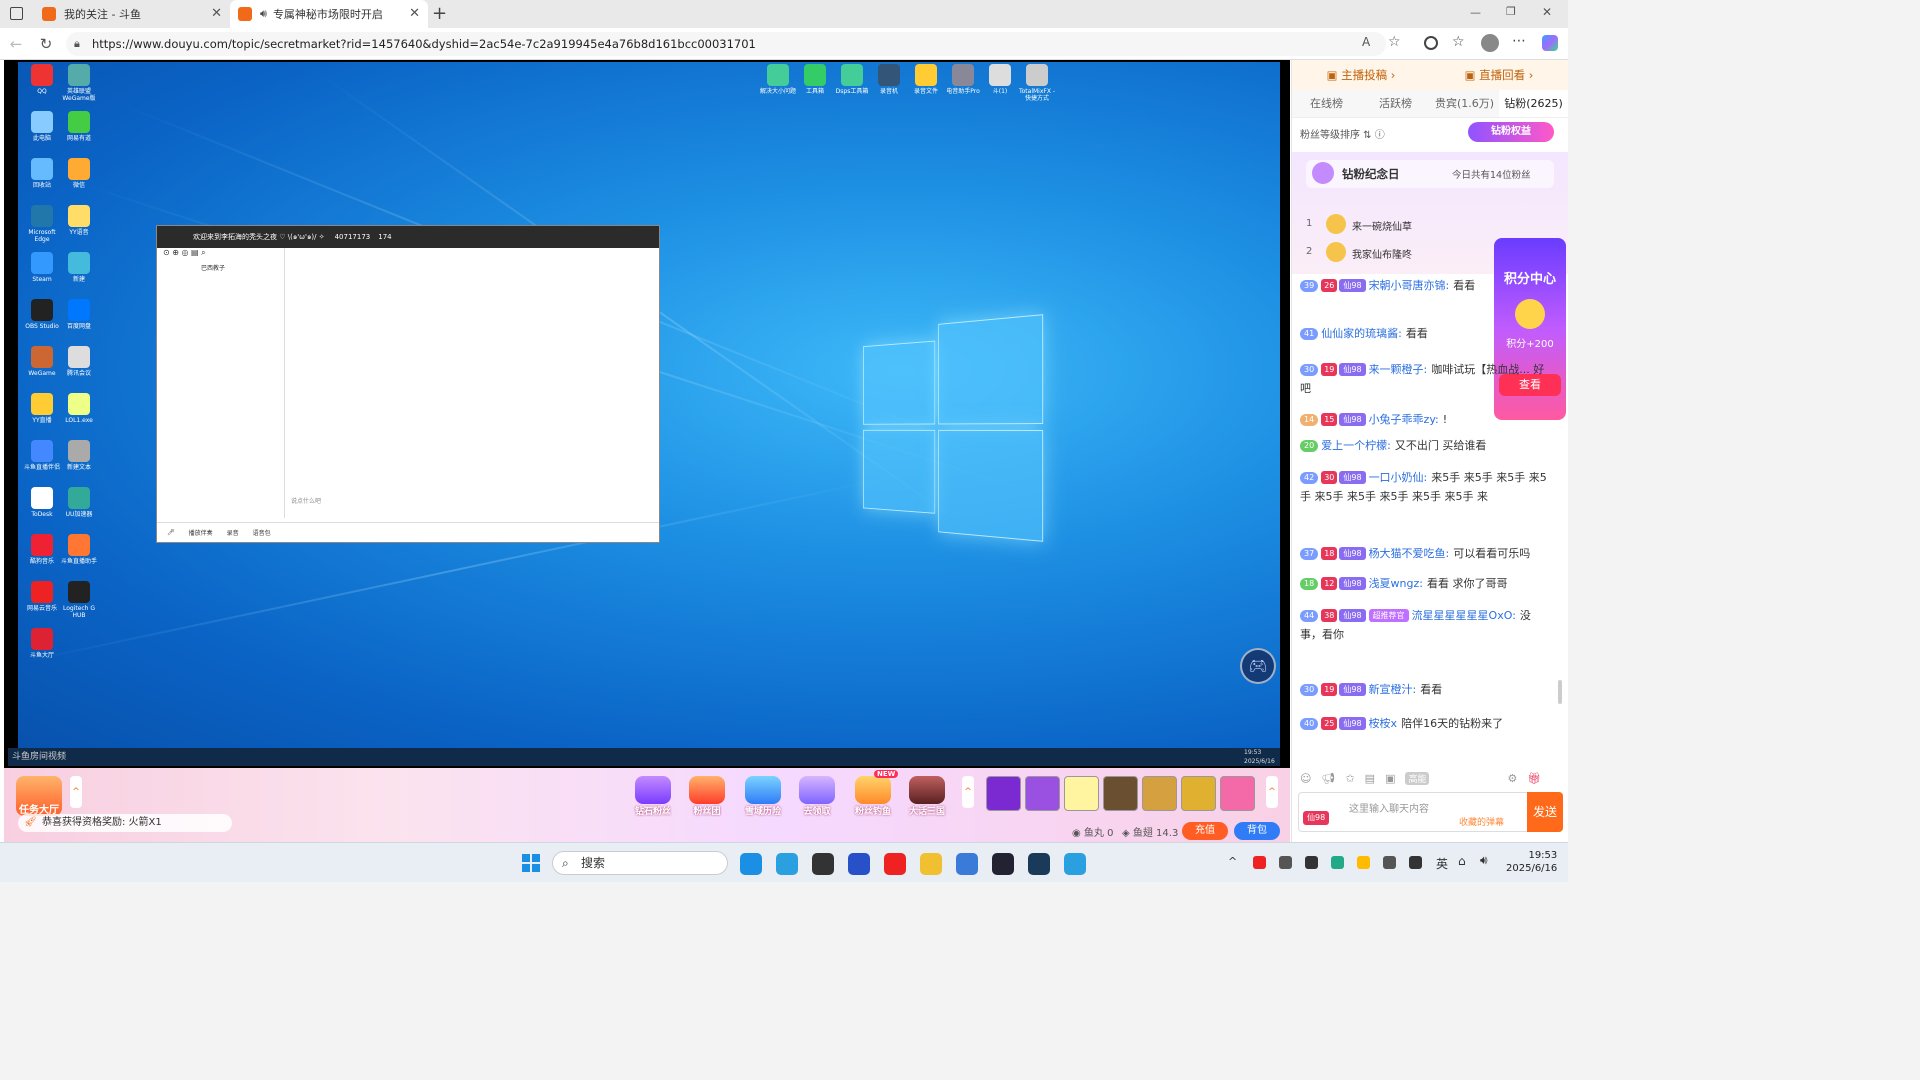  Describe the element at coordinates (1499, 75) in the screenshot. I see `replay-link: ▣ 直播回看 ›` at that location.